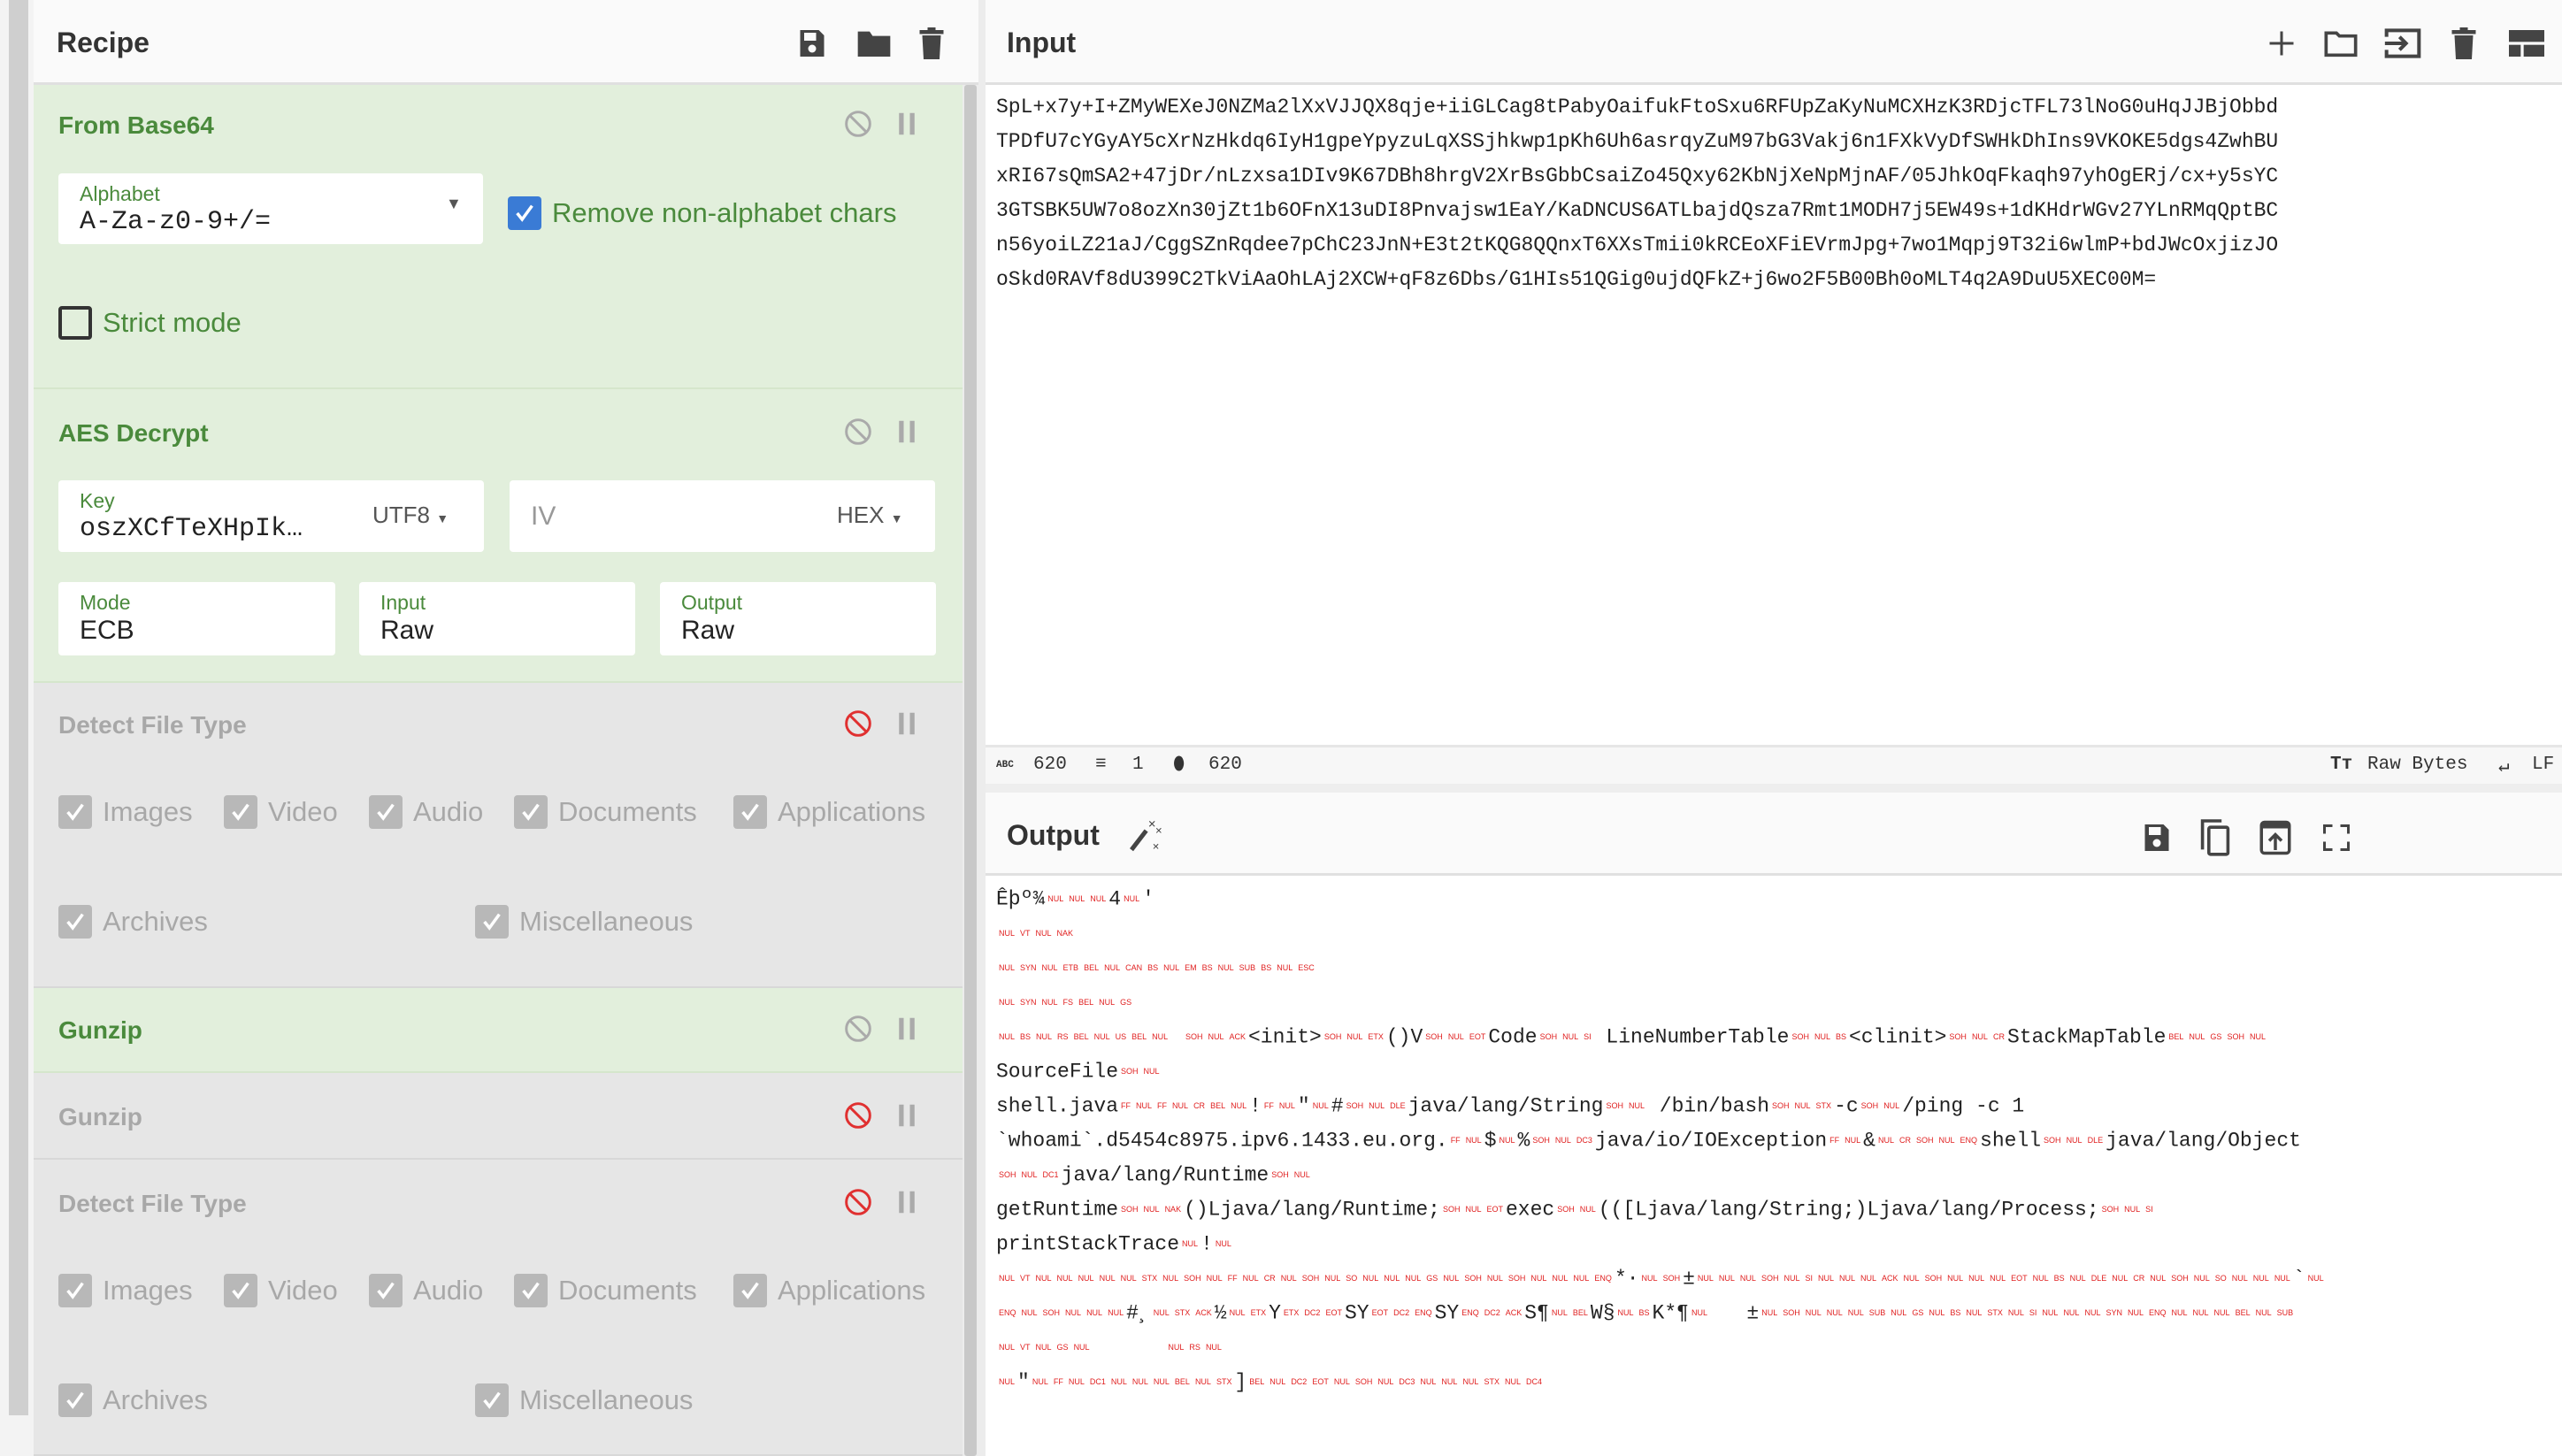 Image resolution: width=2562 pixels, height=1456 pixels. Describe the element at coordinates (870, 515) in the screenshot. I see `iv-format-dropdown: HEX ▼` at that location.